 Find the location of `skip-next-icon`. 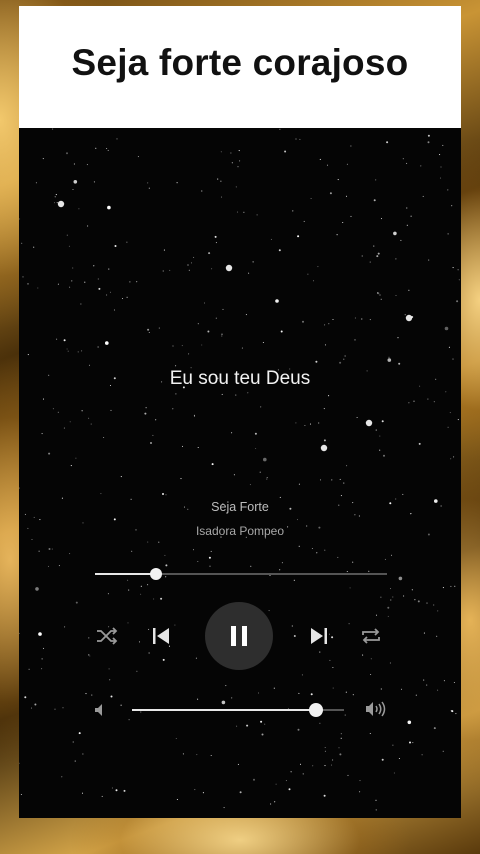

skip-next-icon is located at coordinates (319, 636).